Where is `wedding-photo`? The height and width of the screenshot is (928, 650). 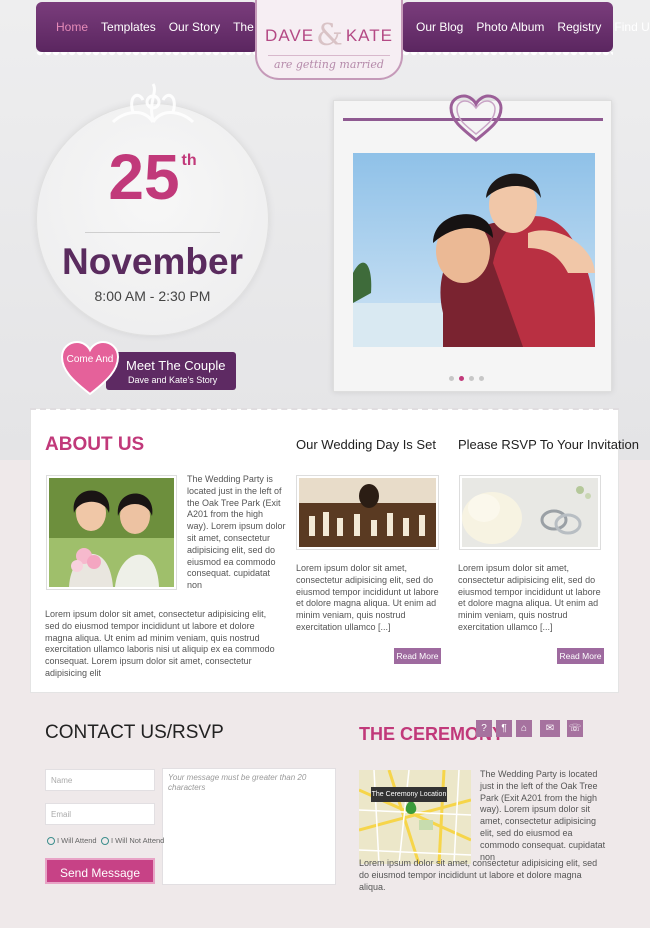 wedding-photo is located at coordinates (367, 512).